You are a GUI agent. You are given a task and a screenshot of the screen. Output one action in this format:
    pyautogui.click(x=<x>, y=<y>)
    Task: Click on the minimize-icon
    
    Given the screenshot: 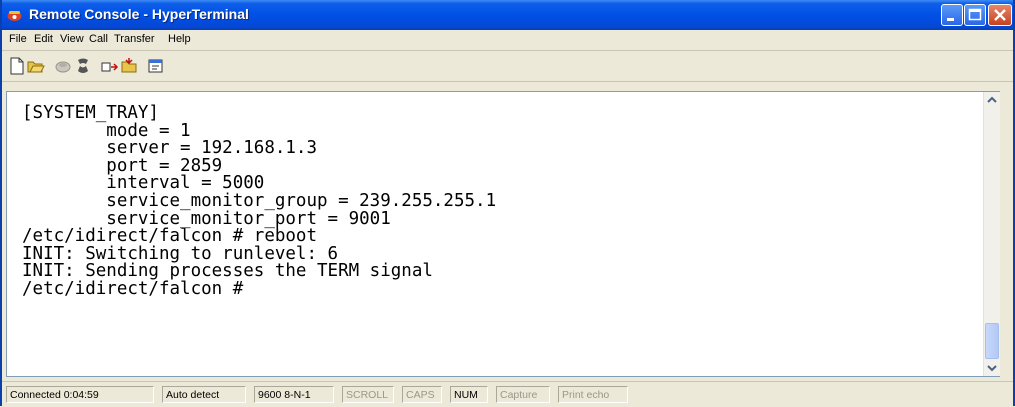 What is the action you would take?
    pyautogui.click(x=950, y=19)
    